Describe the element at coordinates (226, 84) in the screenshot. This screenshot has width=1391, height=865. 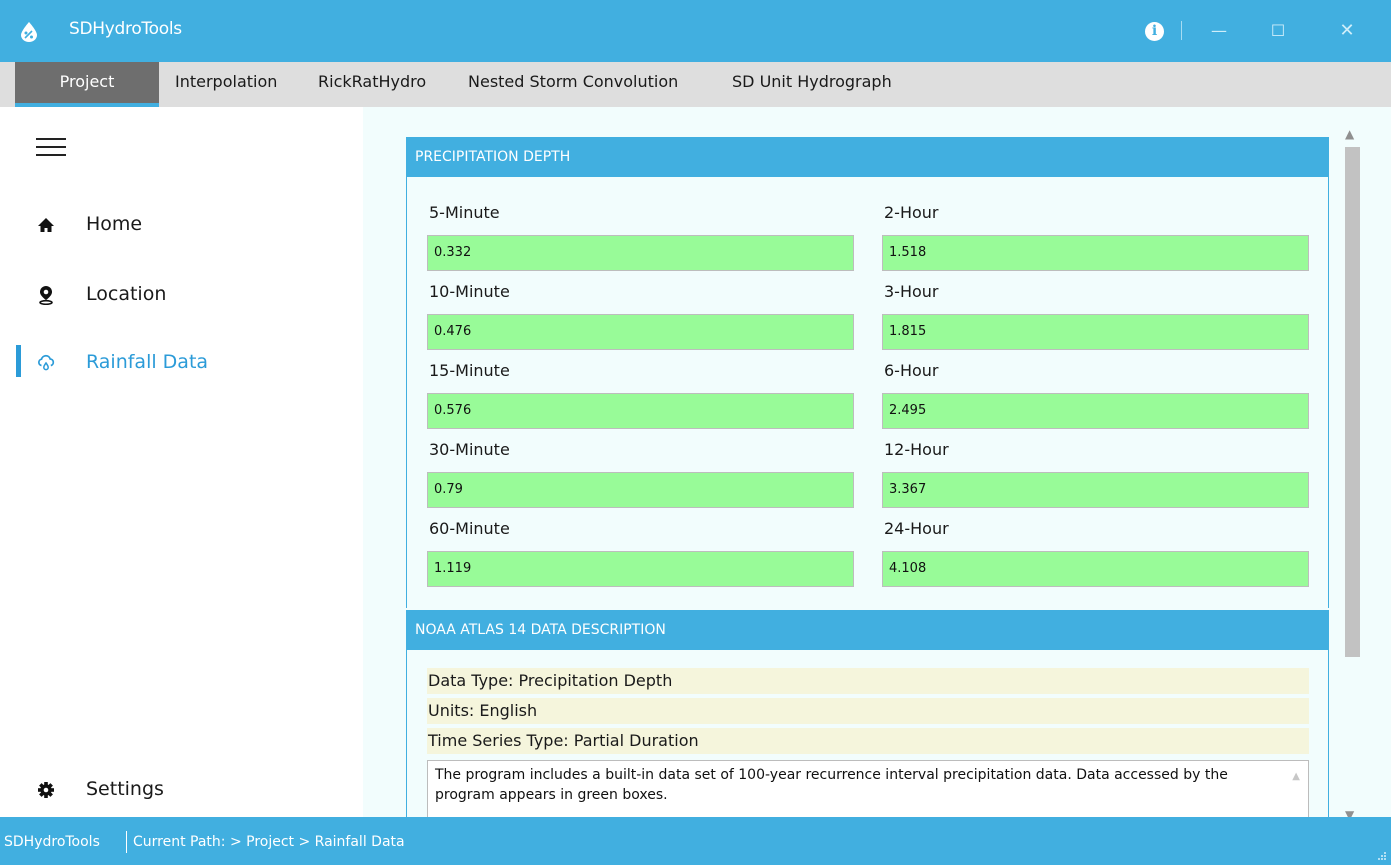
I see `menu-item-interpolation: Interpolation` at that location.